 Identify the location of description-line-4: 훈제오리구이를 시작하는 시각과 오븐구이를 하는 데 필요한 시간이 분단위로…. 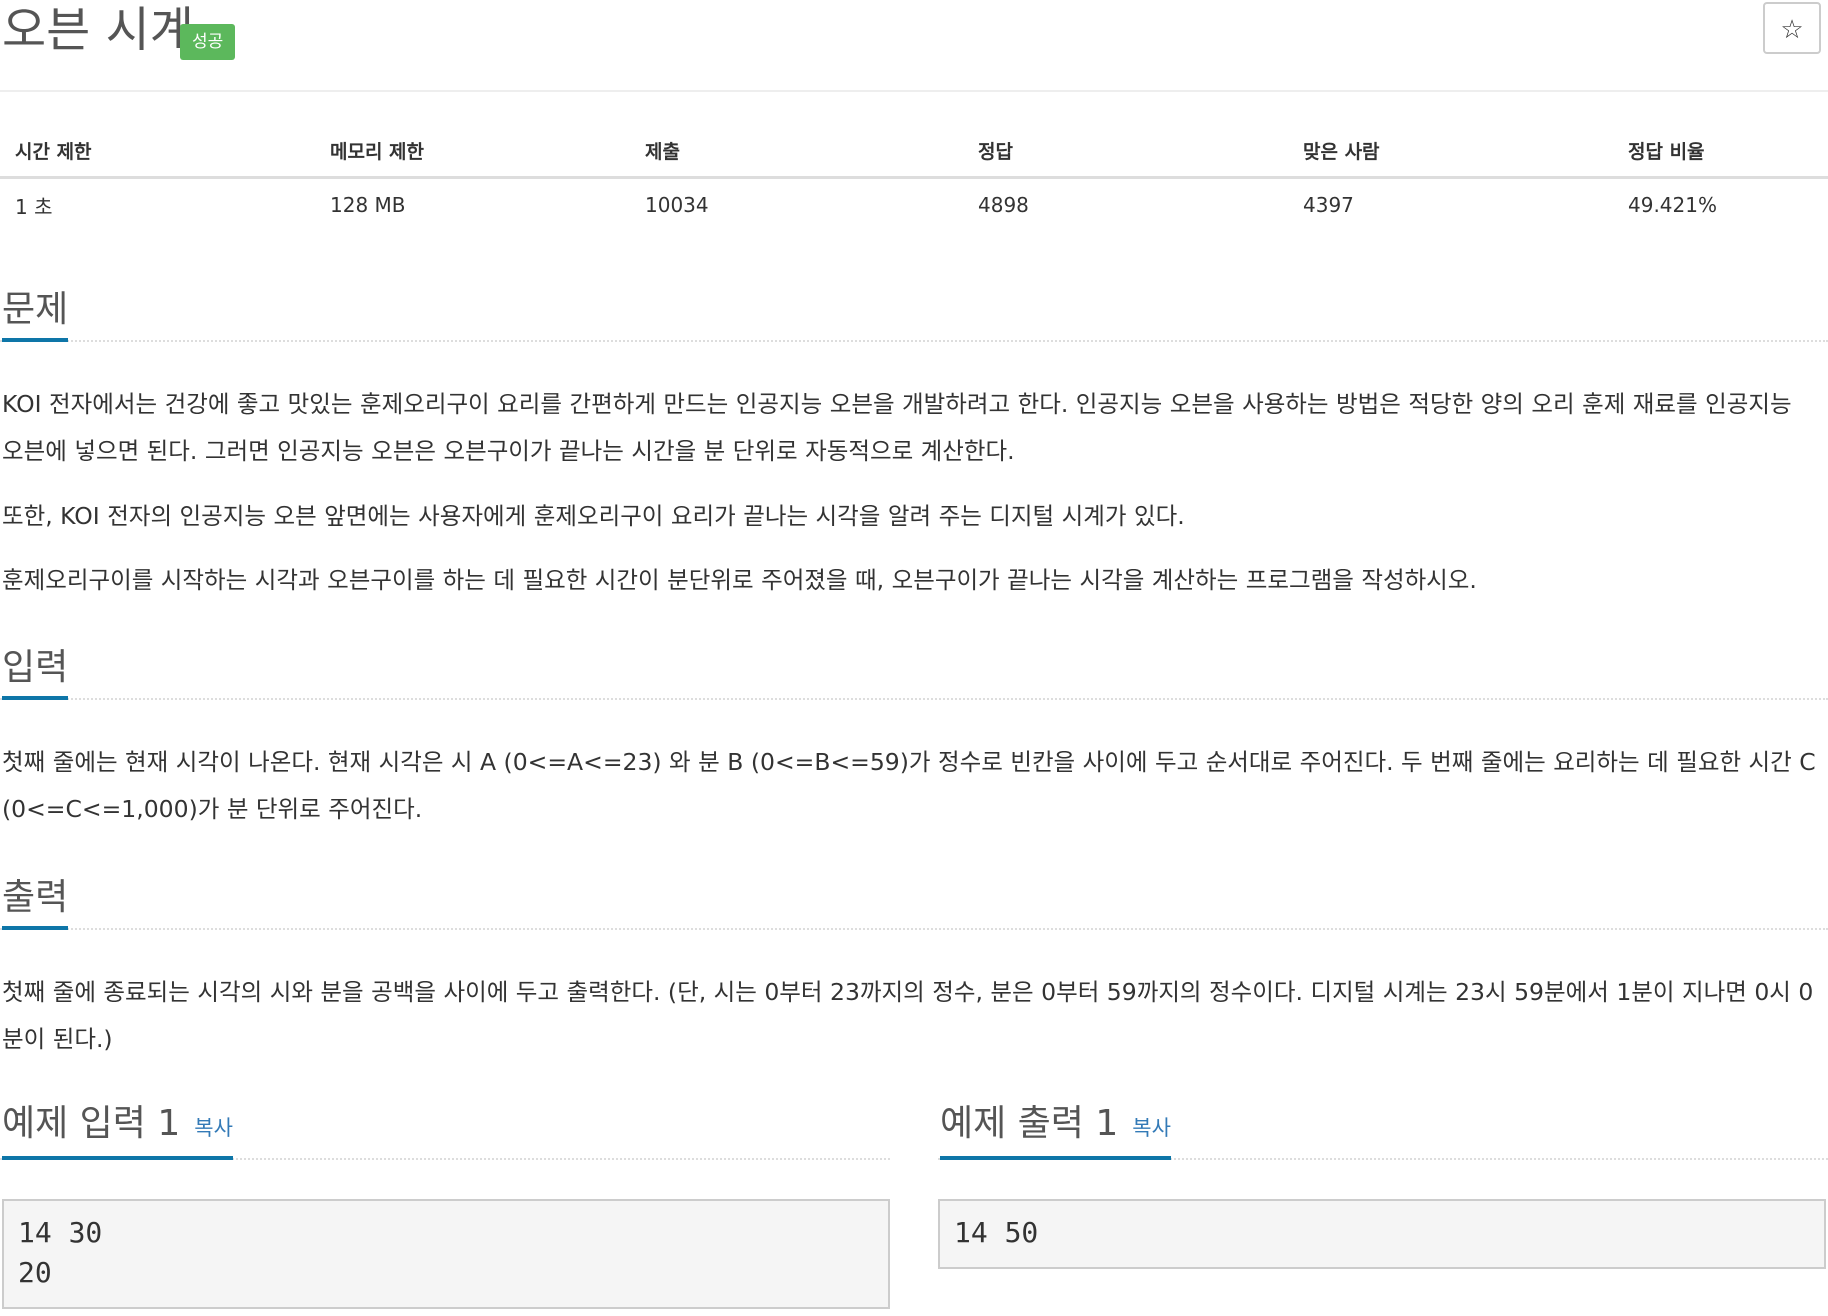
(739, 580).